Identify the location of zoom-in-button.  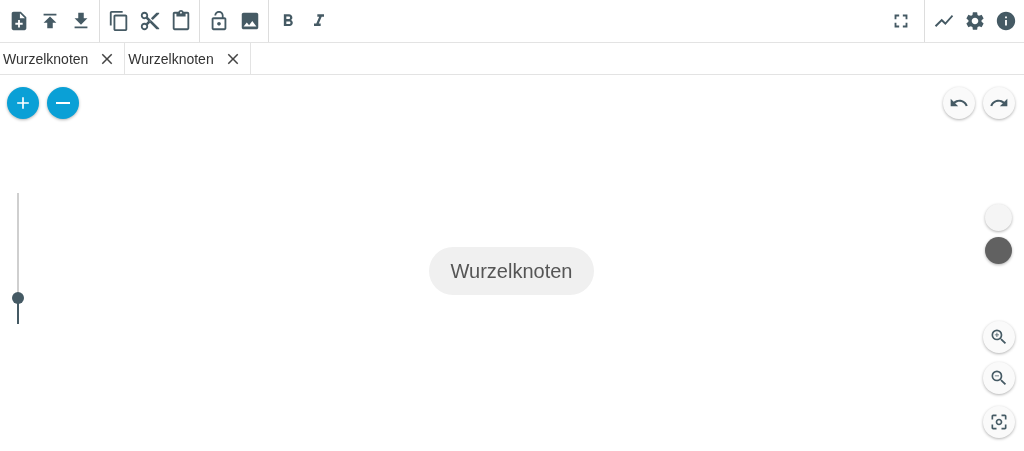
(999, 337).